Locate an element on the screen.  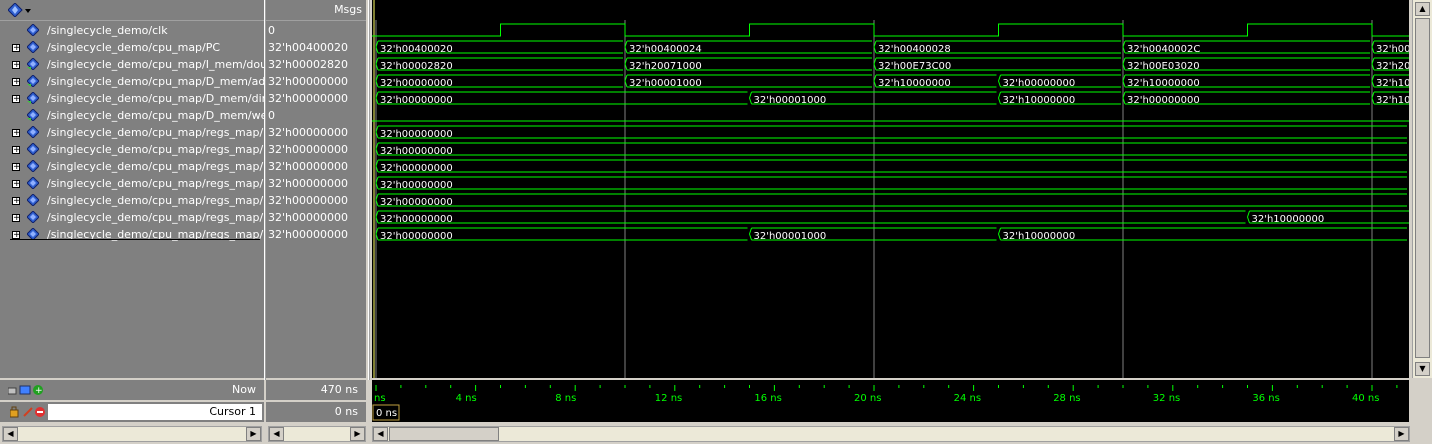
signal-name: /singlecycle_demo/cpu_map/regs_map/r04 is located at coordinates (164, 183).